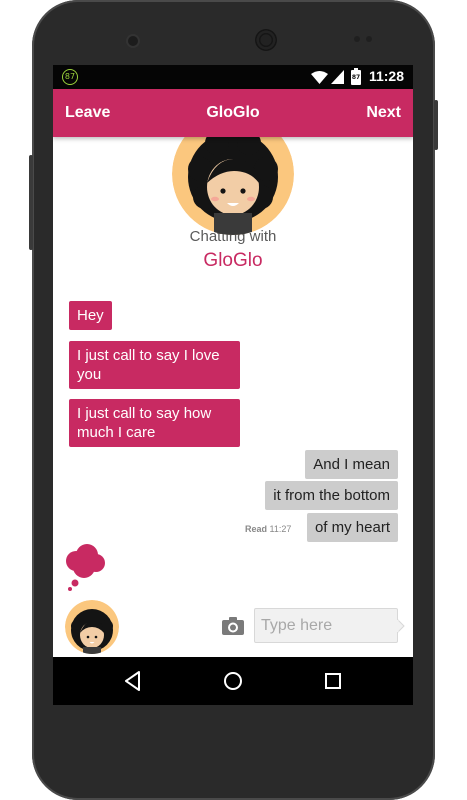 This screenshot has height=800, width=467. Describe the element at coordinates (280, 529) in the screenshot. I see `read-receipt-time: 11:27` at that location.